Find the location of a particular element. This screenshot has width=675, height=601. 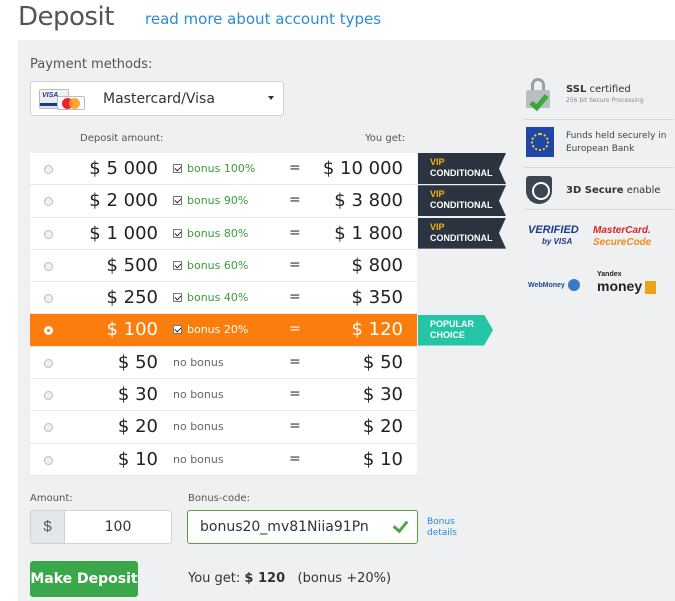

deposit-option-row: $ 50 no bonus = $ 50 is located at coordinates (223, 363).